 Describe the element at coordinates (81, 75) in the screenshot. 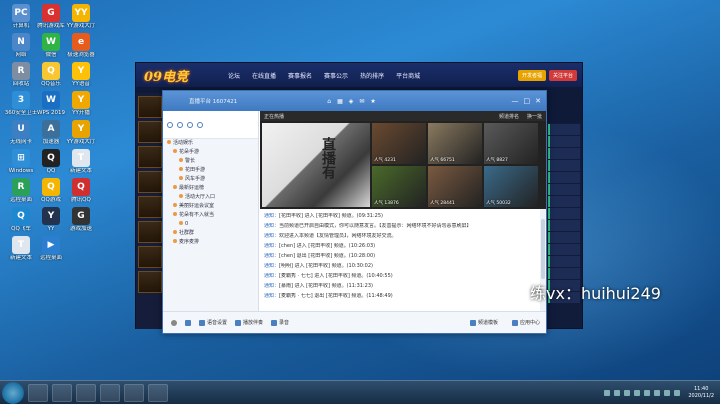

I see `desktop-icon: Y YY语音` at that location.